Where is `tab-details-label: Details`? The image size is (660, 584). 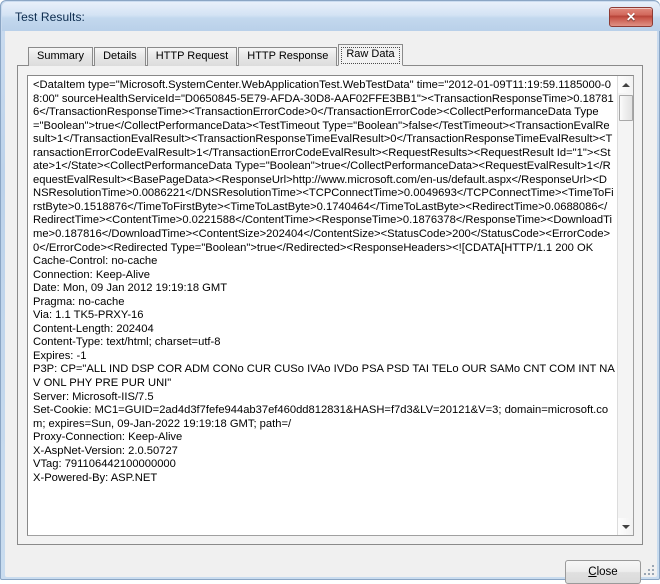
tab-details-label: Details is located at coordinates (120, 56).